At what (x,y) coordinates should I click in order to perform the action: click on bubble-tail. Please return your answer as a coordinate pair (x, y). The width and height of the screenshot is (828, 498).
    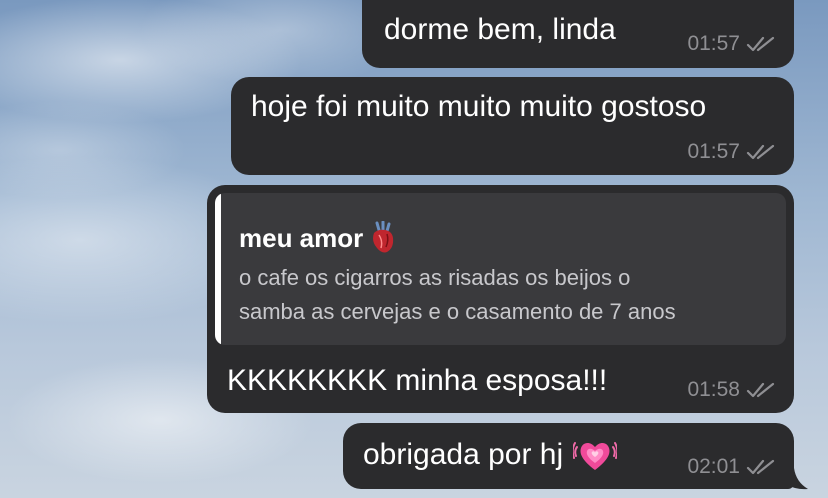
    Looking at the image, I should click on (798, 479).